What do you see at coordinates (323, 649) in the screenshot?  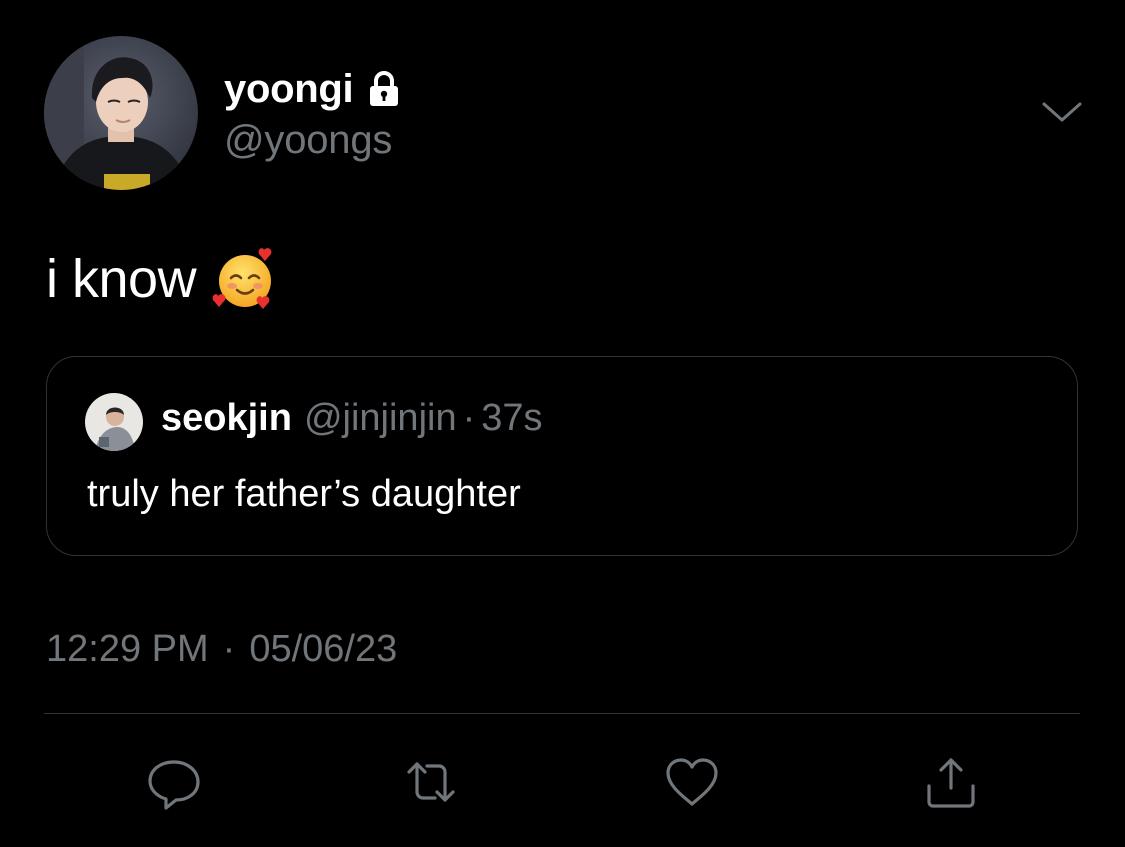 I see `tweet-date: 05/06/23` at bounding box center [323, 649].